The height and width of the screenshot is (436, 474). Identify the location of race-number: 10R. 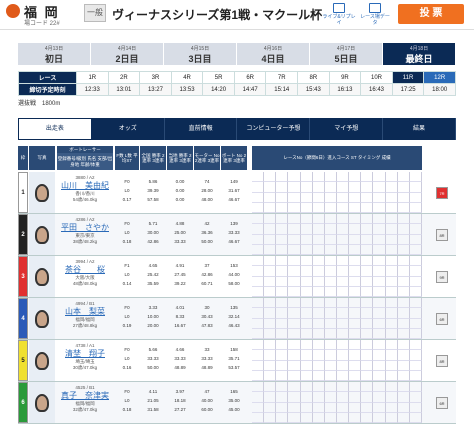
(376, 77).